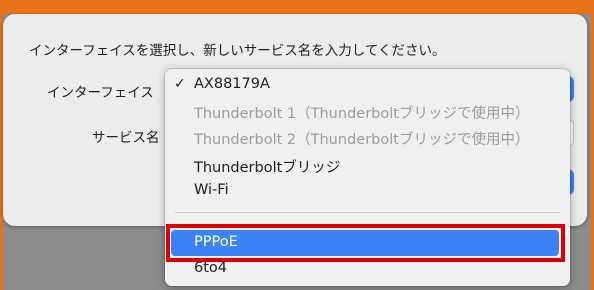 Image resolution: width=594 pixels, height=290 pixels. What do you see at coordinates (232, 84) in the screenshot?
I see `menu-item-label: AX88179A` at bounding box center [232, 84].